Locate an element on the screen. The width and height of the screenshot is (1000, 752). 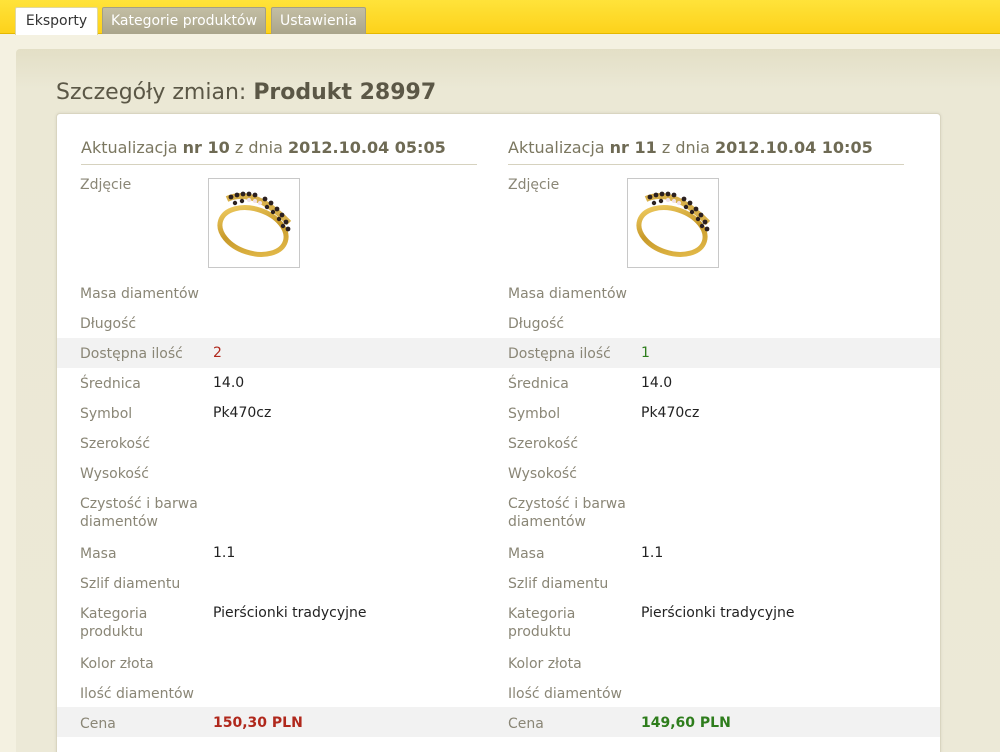
tab-ustawienia: Ustawienia is located at coordinates (318, 20).